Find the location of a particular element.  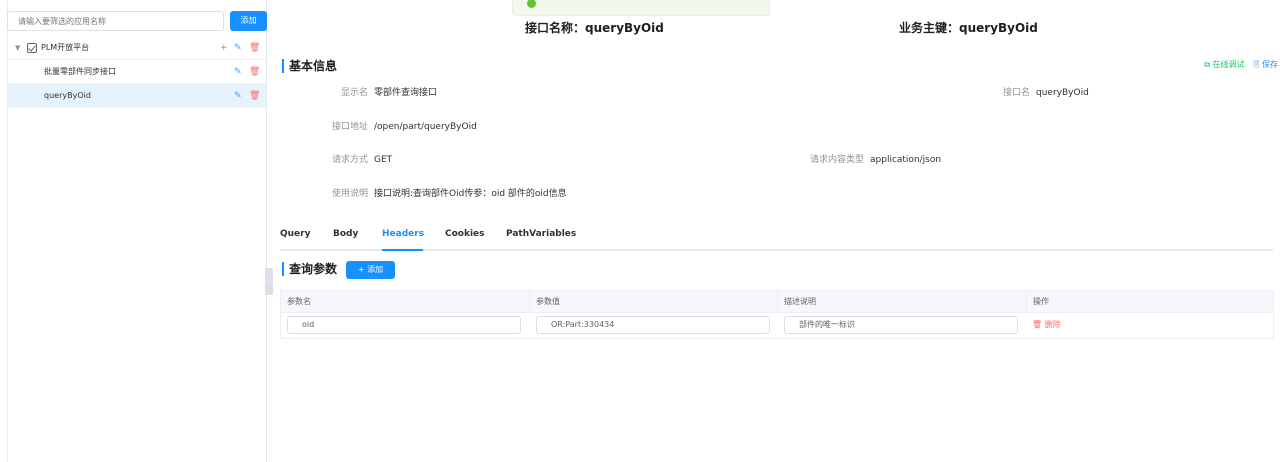

caret-down-icon: ▼ is located at coordinates (17, 48).